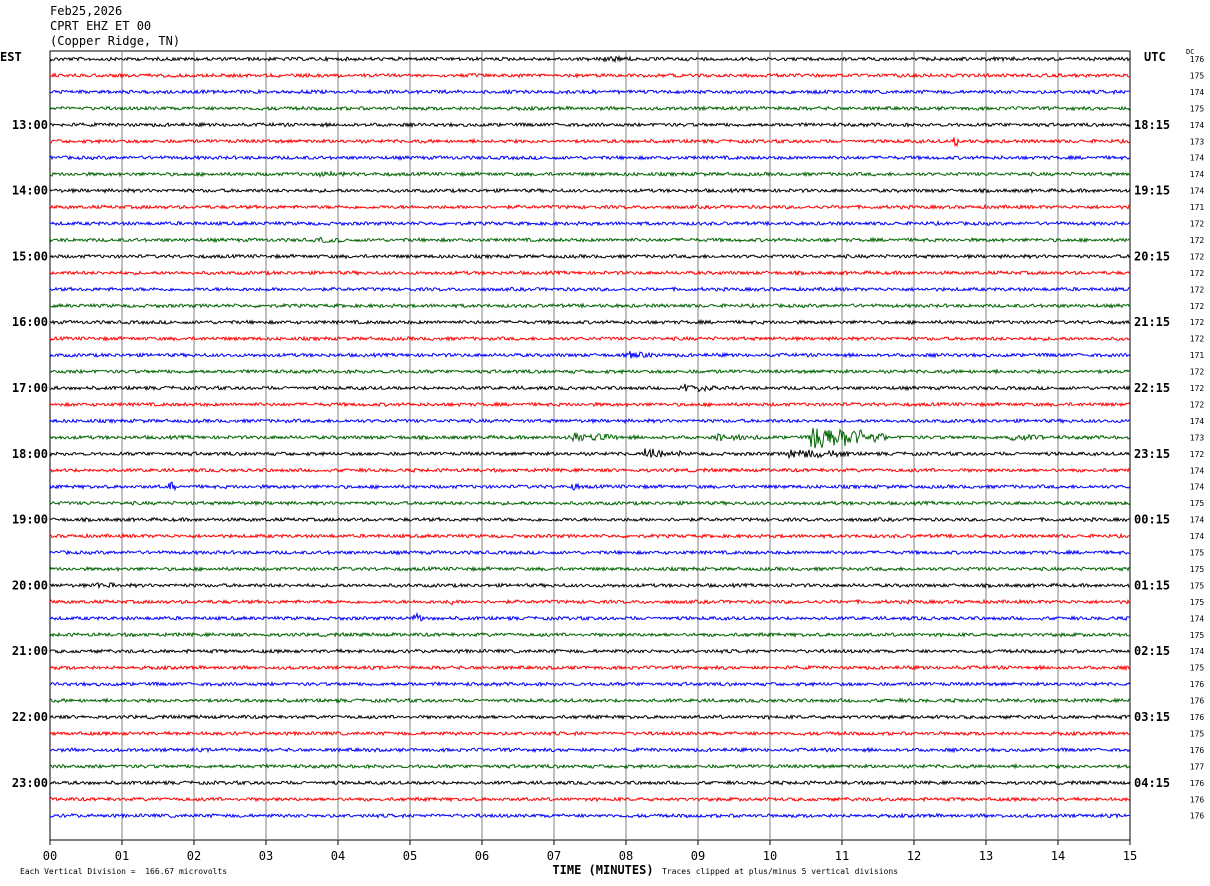 Image resolution: width=1210 pixels, height=886 pixels. I want to click on x-tick-label: 08, so click(626, 856).